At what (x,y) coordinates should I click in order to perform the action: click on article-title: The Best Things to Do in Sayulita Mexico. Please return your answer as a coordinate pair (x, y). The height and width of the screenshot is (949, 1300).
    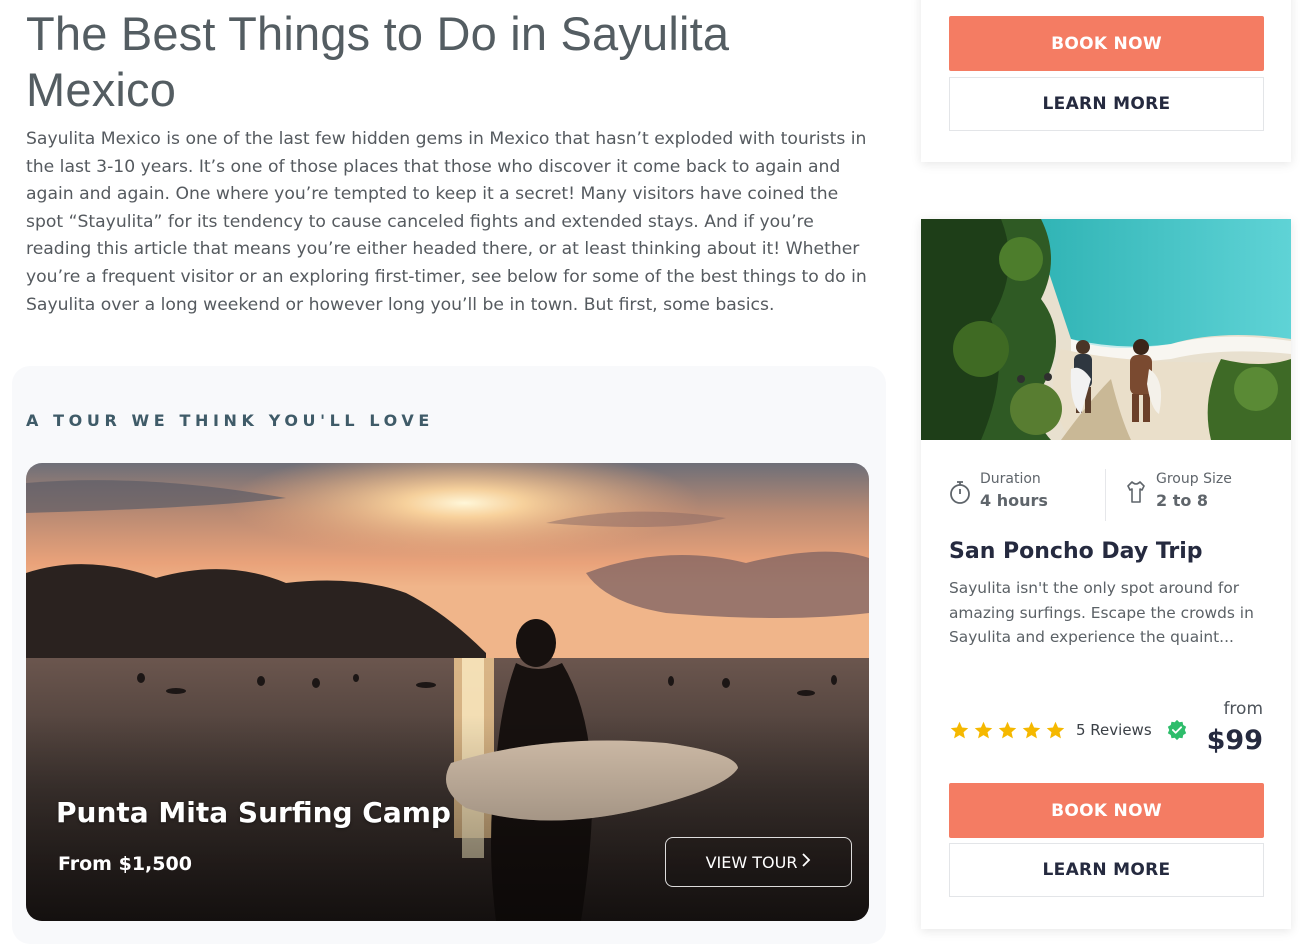
    Looking at the image, I should click on (378, 61).